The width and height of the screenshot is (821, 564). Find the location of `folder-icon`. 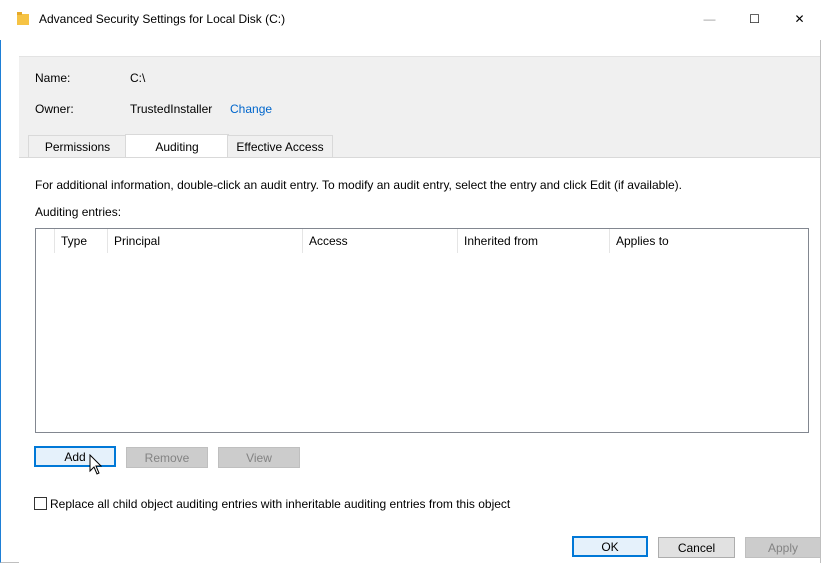

folder-icon is located at coordinates (23, 18).